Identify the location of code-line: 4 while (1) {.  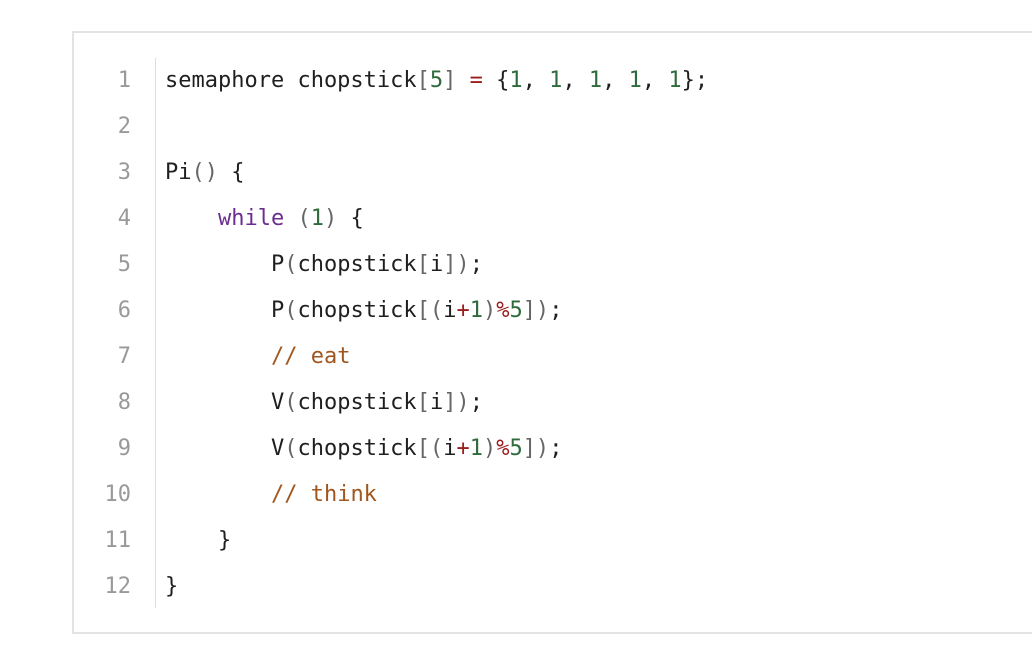
(516, 219).